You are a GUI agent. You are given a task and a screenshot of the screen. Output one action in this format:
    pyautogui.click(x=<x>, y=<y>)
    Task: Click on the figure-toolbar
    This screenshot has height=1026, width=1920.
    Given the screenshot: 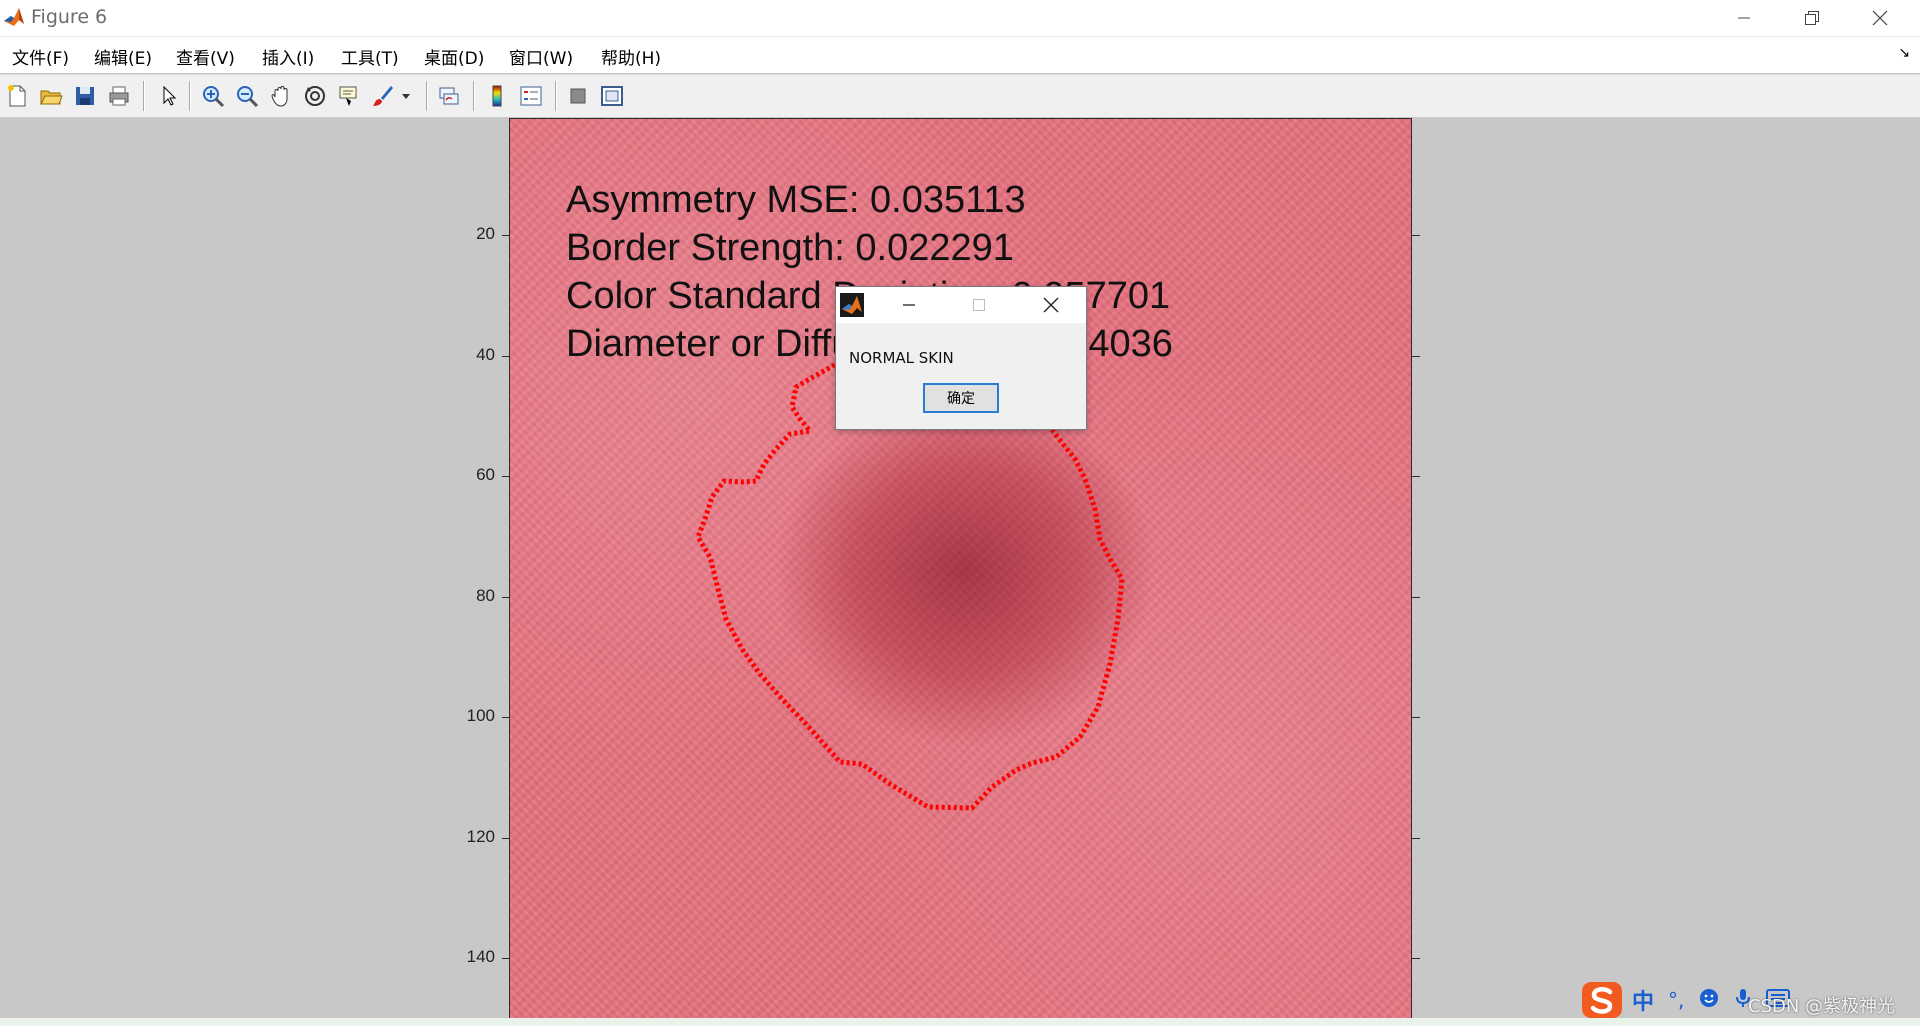 What is the action you would take?
    pyautogui.click(x=960, y=96)
    